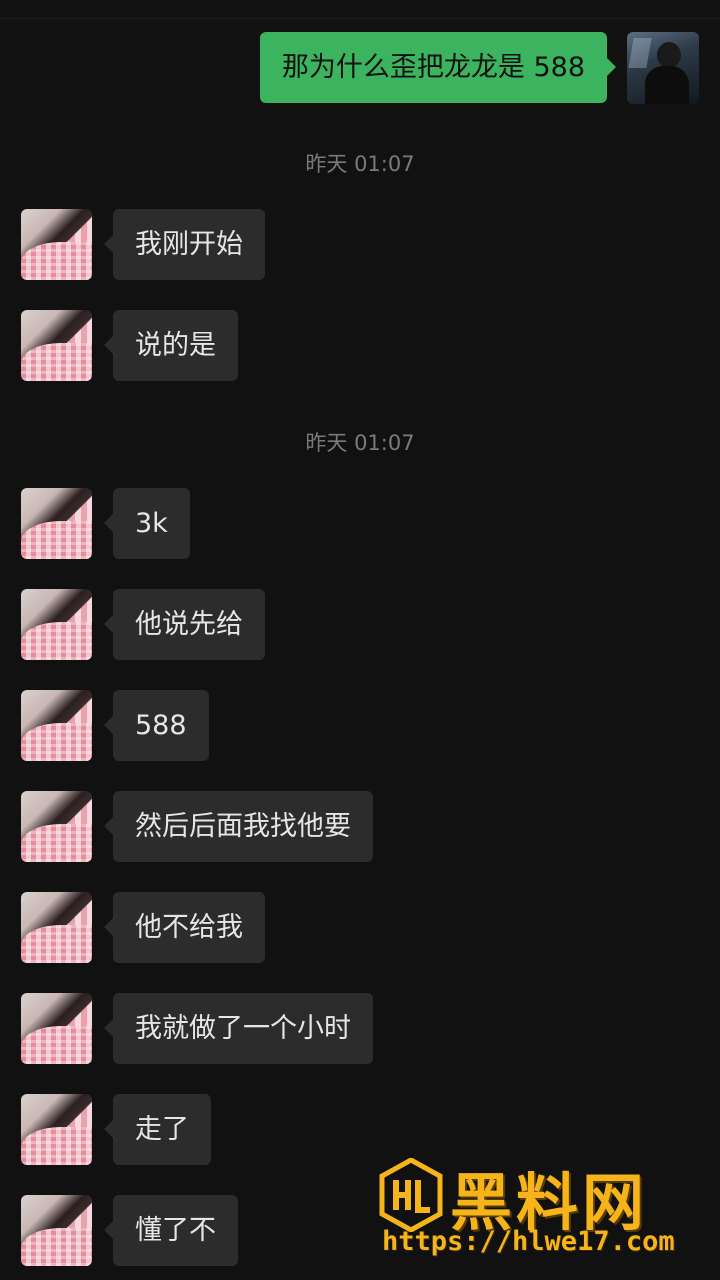  What do you see at coordinates (238, 826) in the screenshot?
I see `received-message-bubble: 然后后面我找他要` at bounding box center [238, 826].